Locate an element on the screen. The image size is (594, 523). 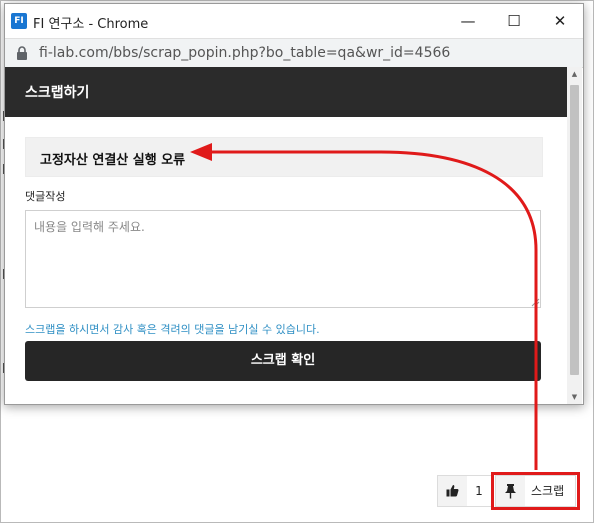
resize-grip-icon is located at coordinates (535, 302).